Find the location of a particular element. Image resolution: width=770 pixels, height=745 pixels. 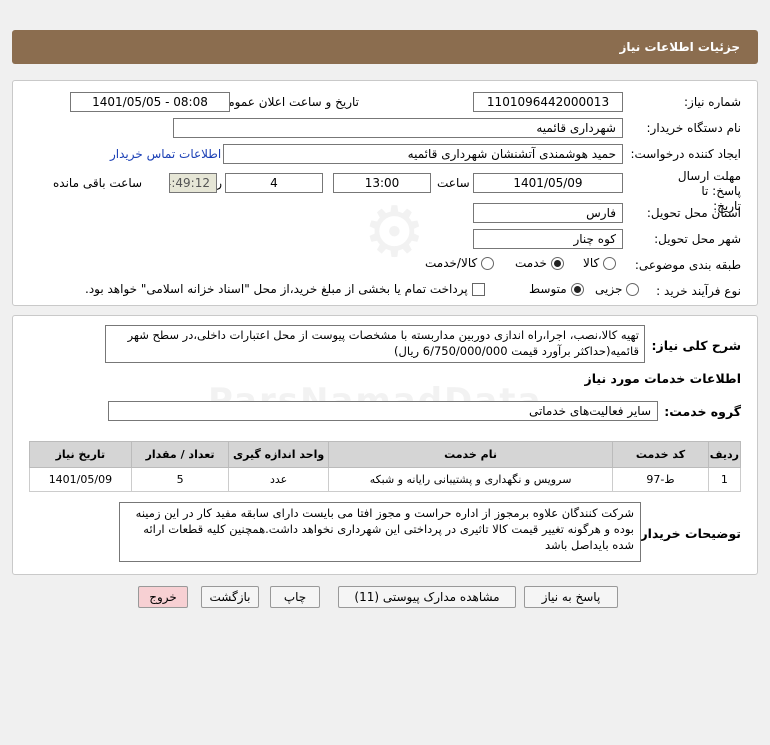

service-group-label: گروه خدمت: is located at coordinates (702, 411).